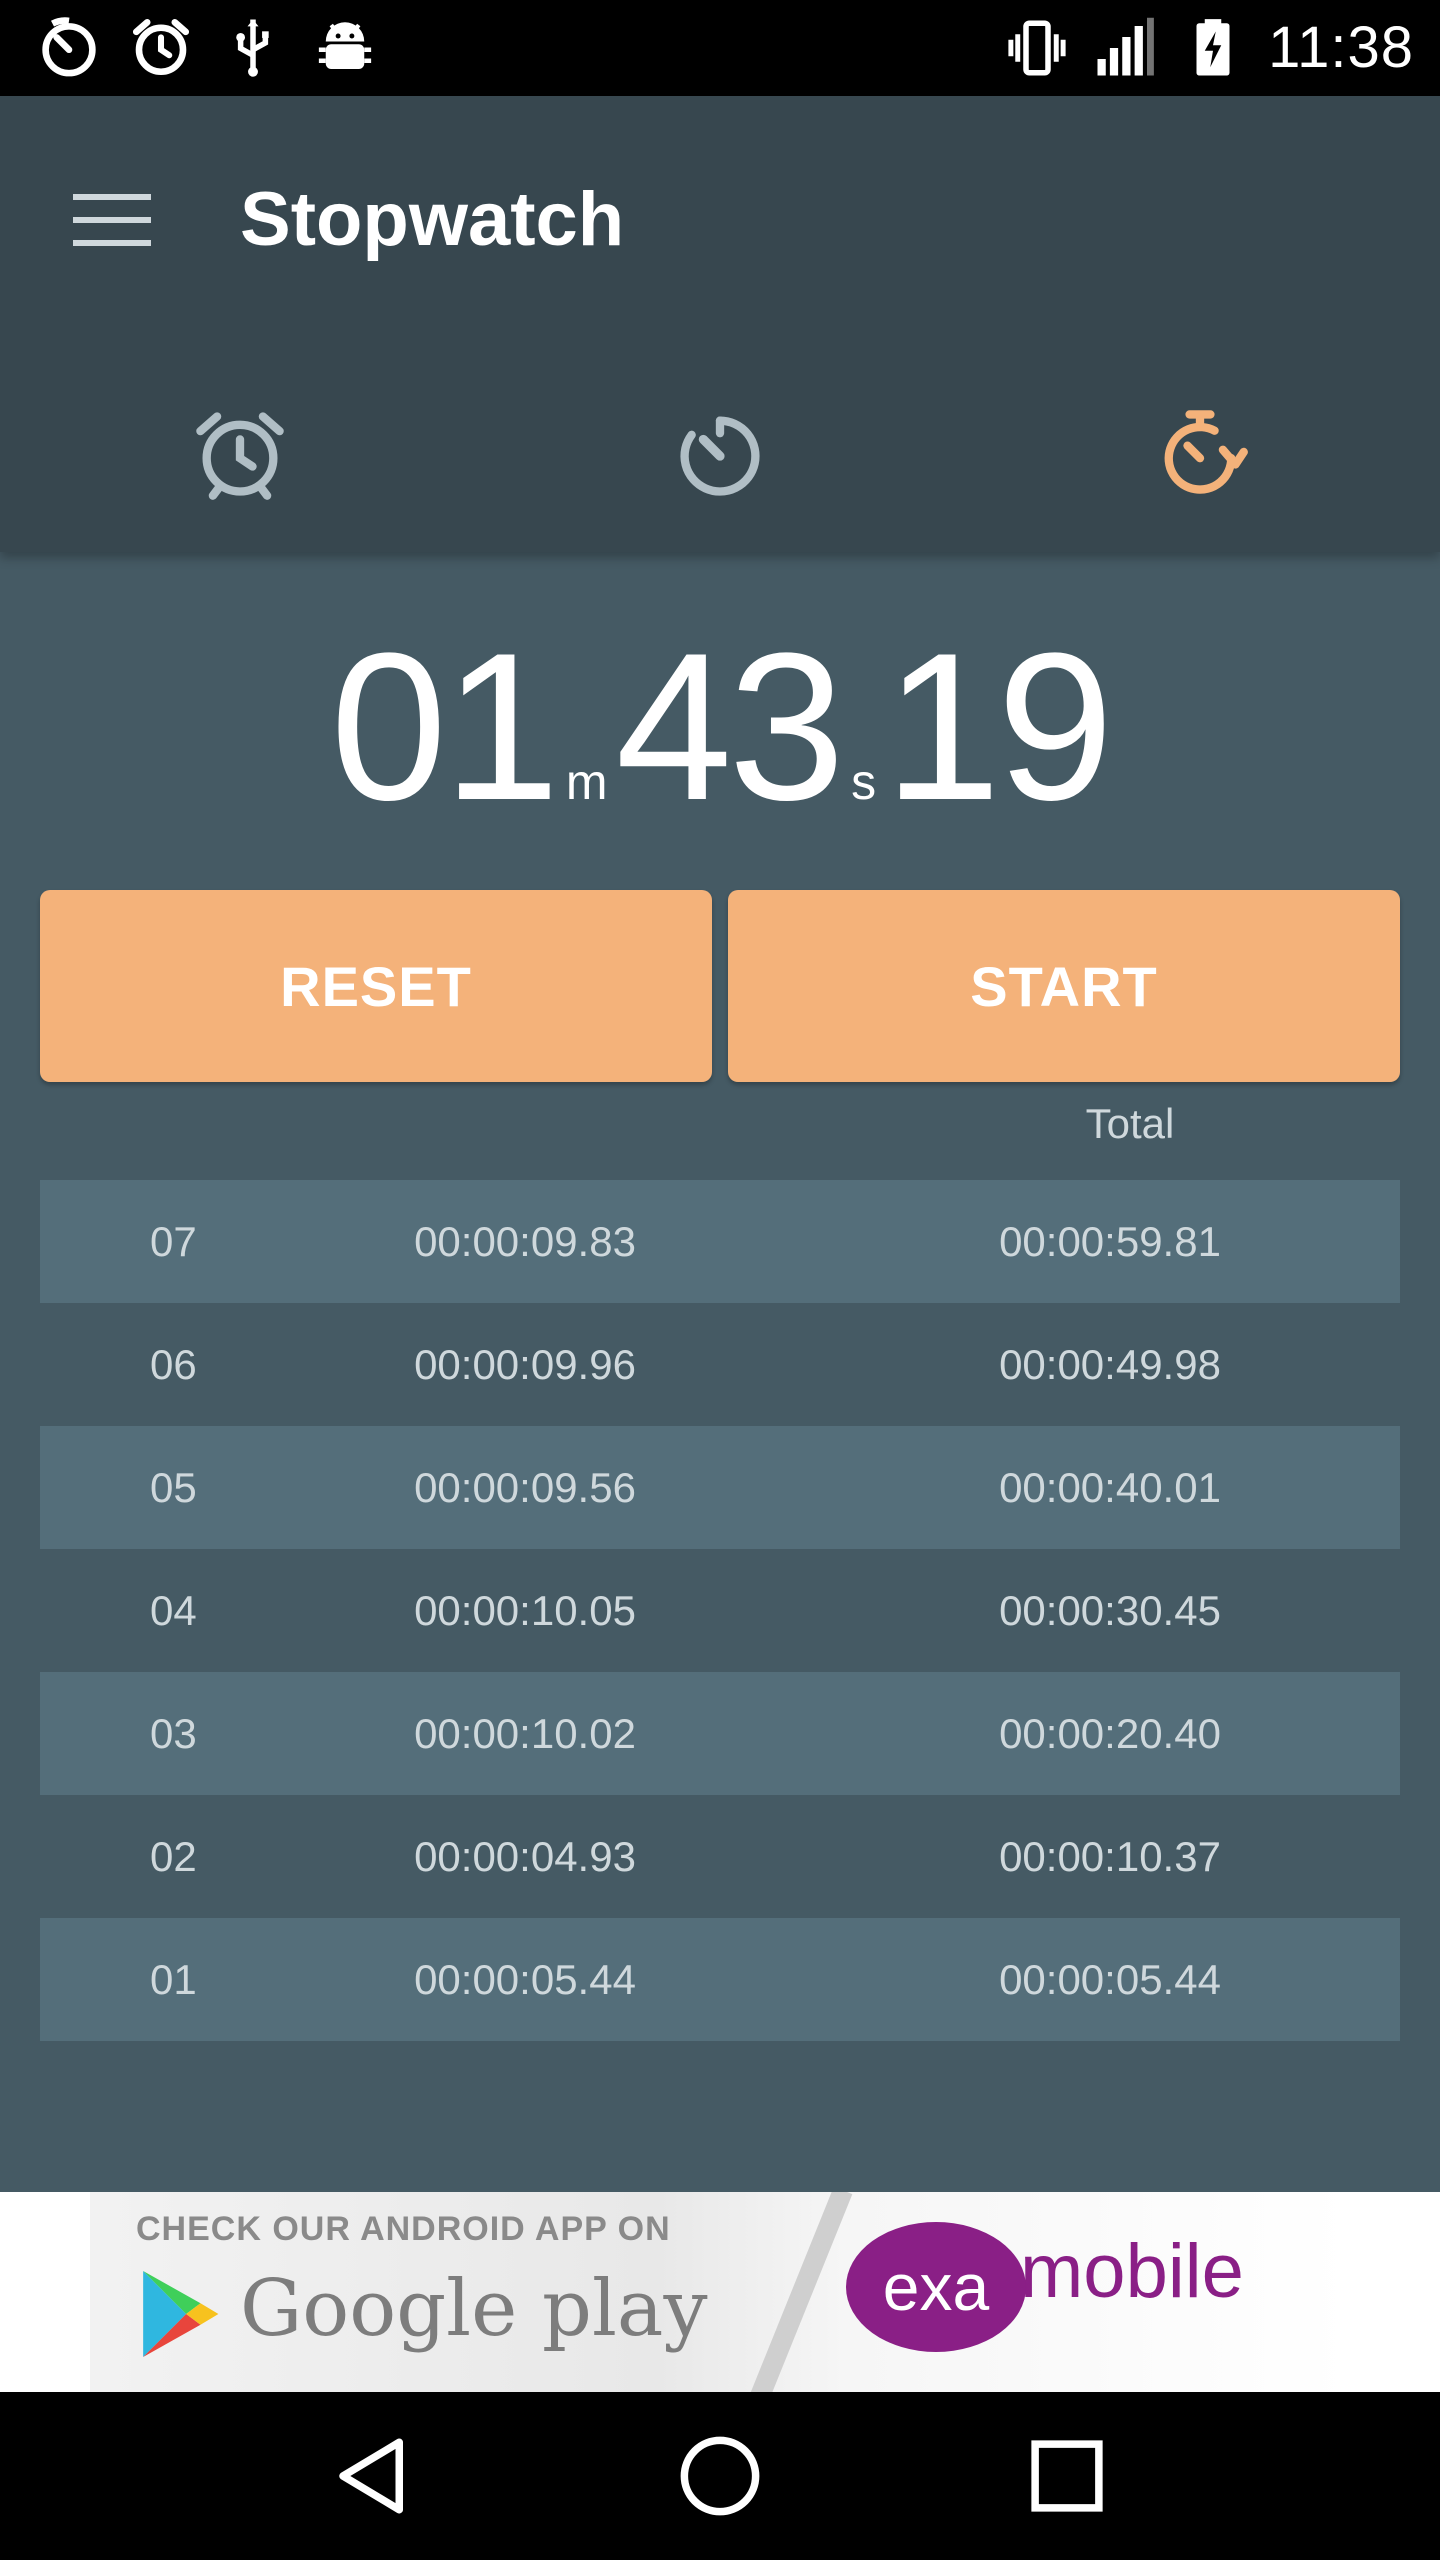 The height and width of the screenshot is (2560, 1440). I want to click on recents-icon, so click(1067, 2476).